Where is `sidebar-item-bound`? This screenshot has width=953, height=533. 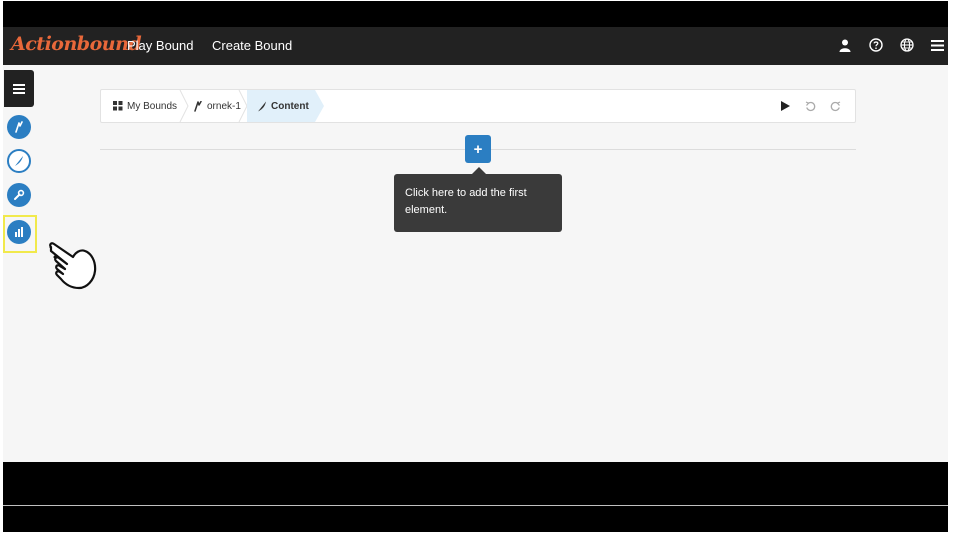 sidebar-item-bound is located at coordinates (19, 127).